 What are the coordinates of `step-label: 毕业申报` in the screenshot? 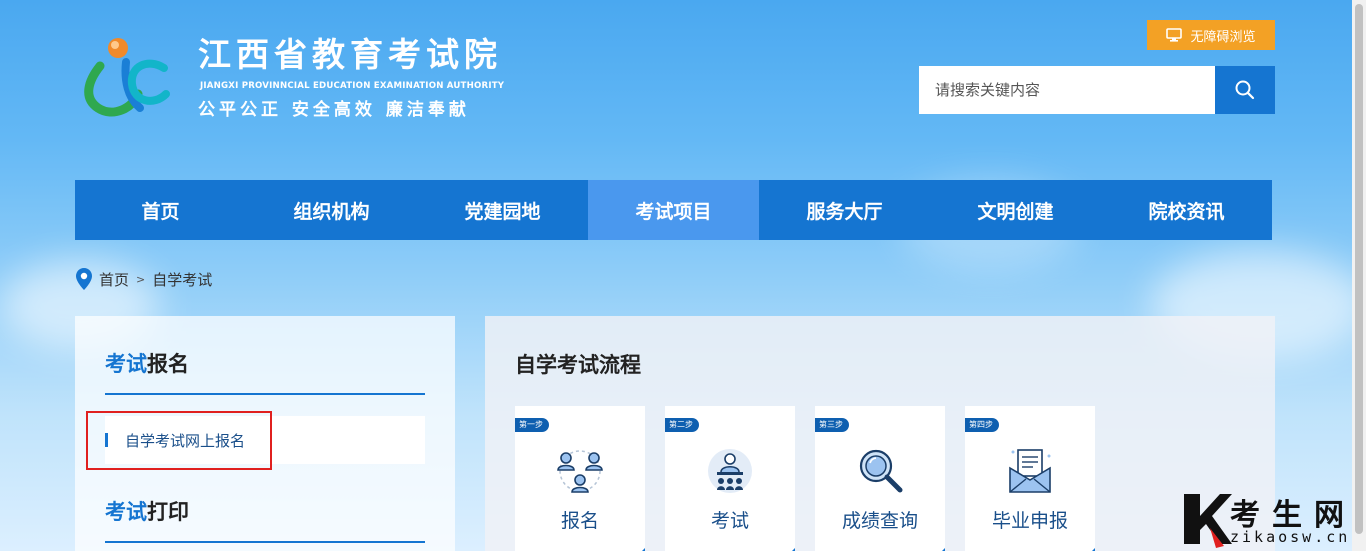 It's located at (1029, 521).